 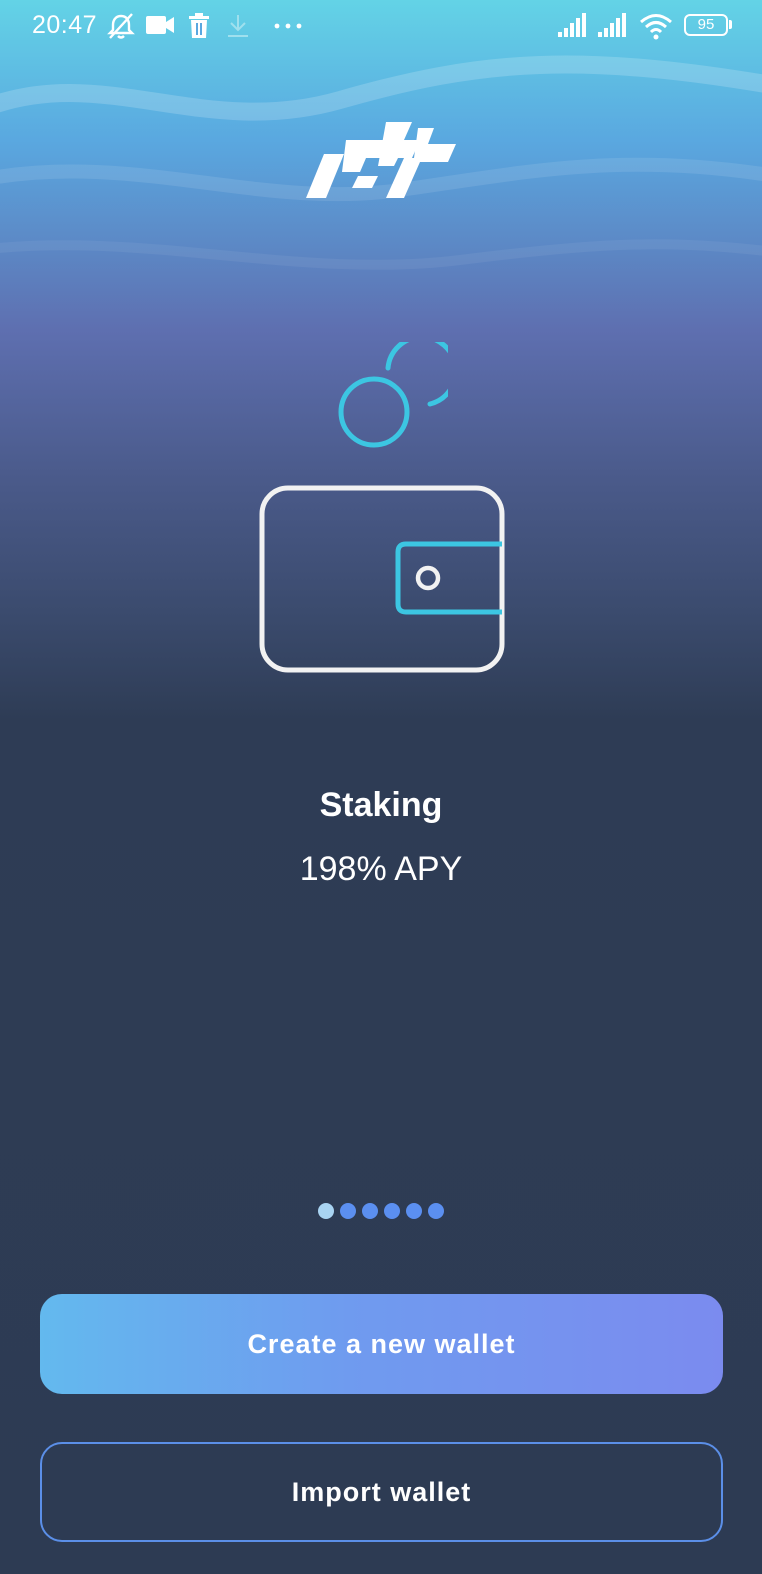 I want to click on create-wallet-button: Create a new wallet, so click(x=381, y=1344).